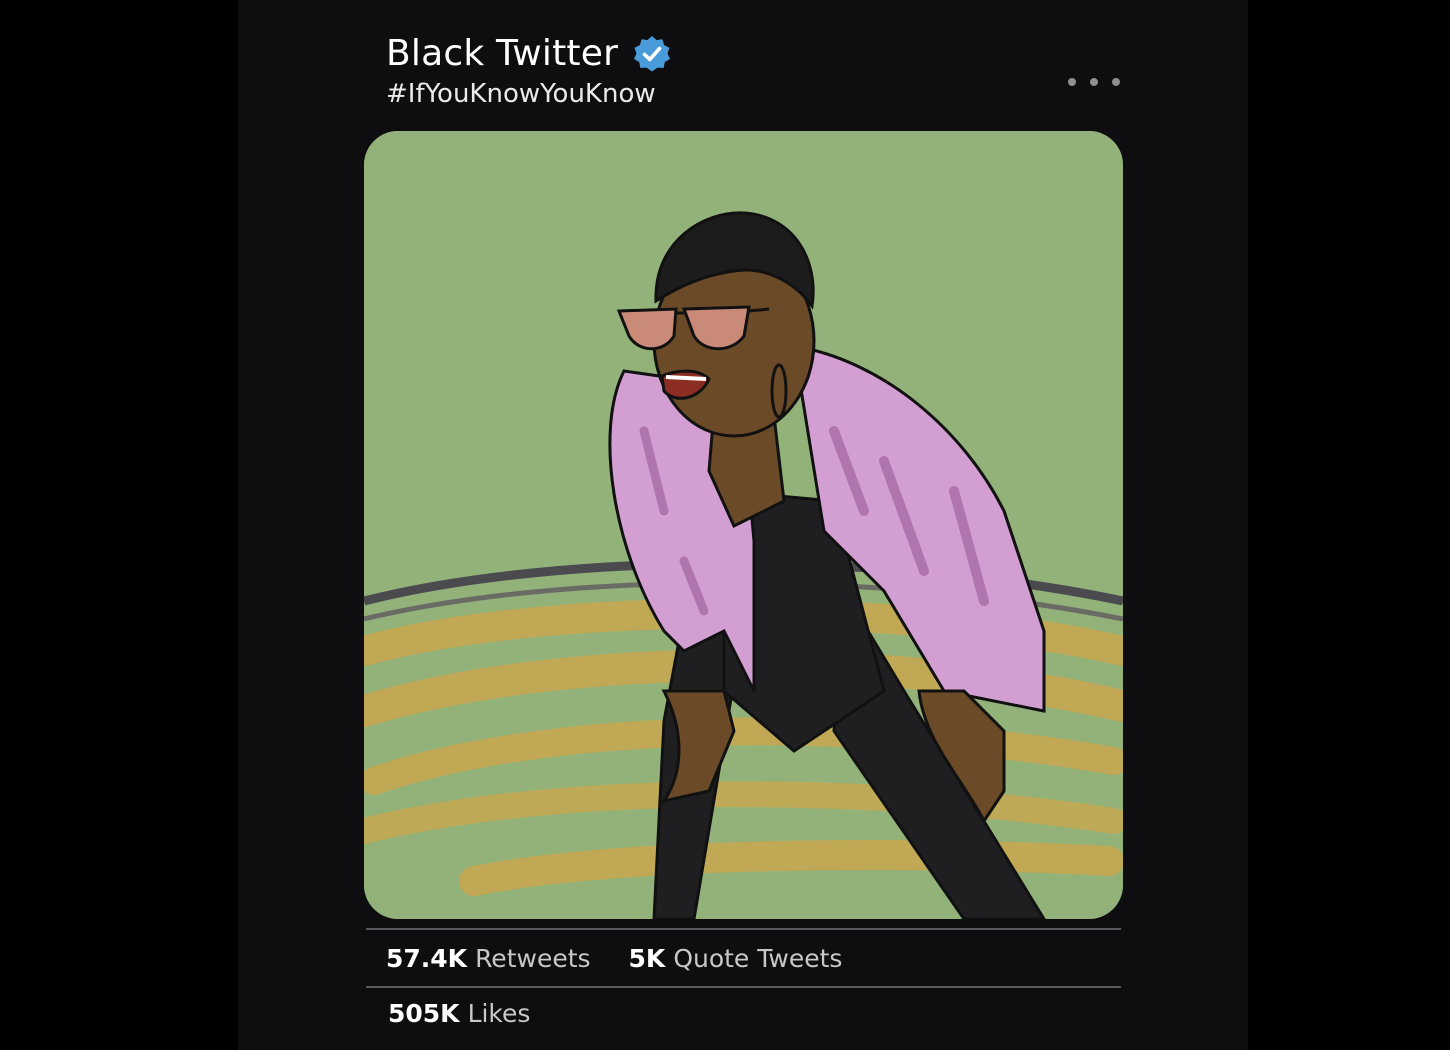 The height and width of the screenshot is (1050, 1450). I want to click on retweets-stat: 57.4K Retweets, so click(488, 958).